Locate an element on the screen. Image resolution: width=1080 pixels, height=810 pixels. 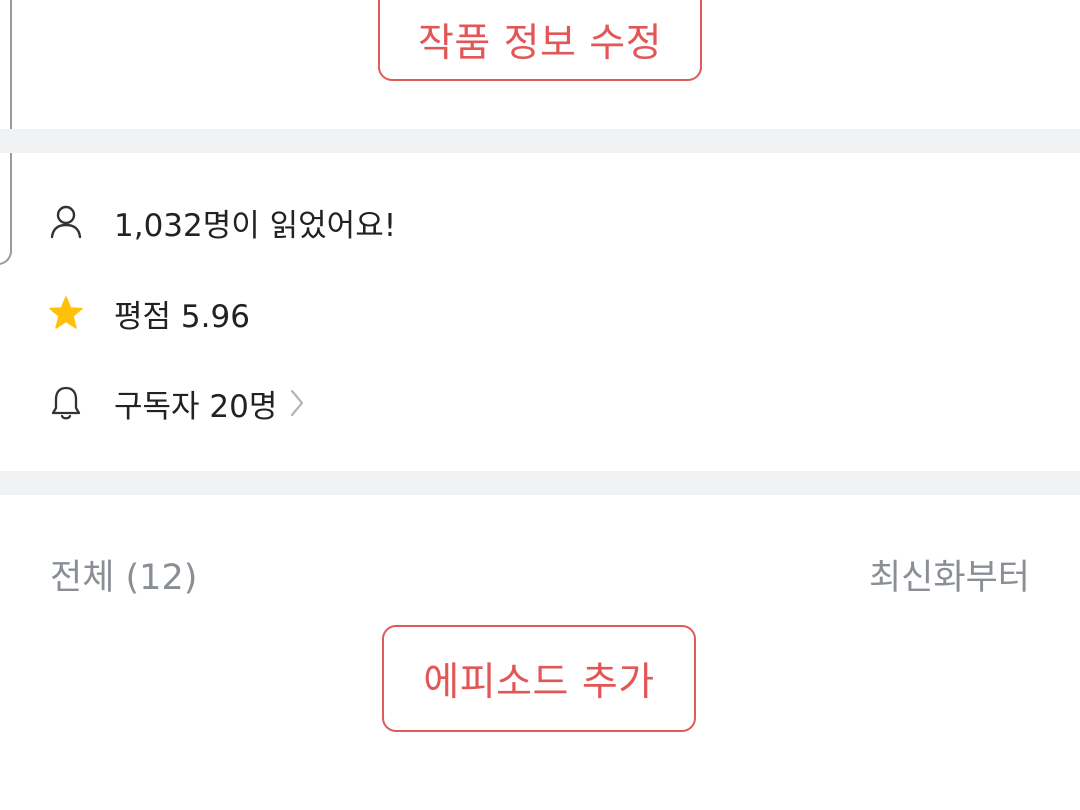
subscribers-text: 구독자 20명 is located at coordinates (195, 403).